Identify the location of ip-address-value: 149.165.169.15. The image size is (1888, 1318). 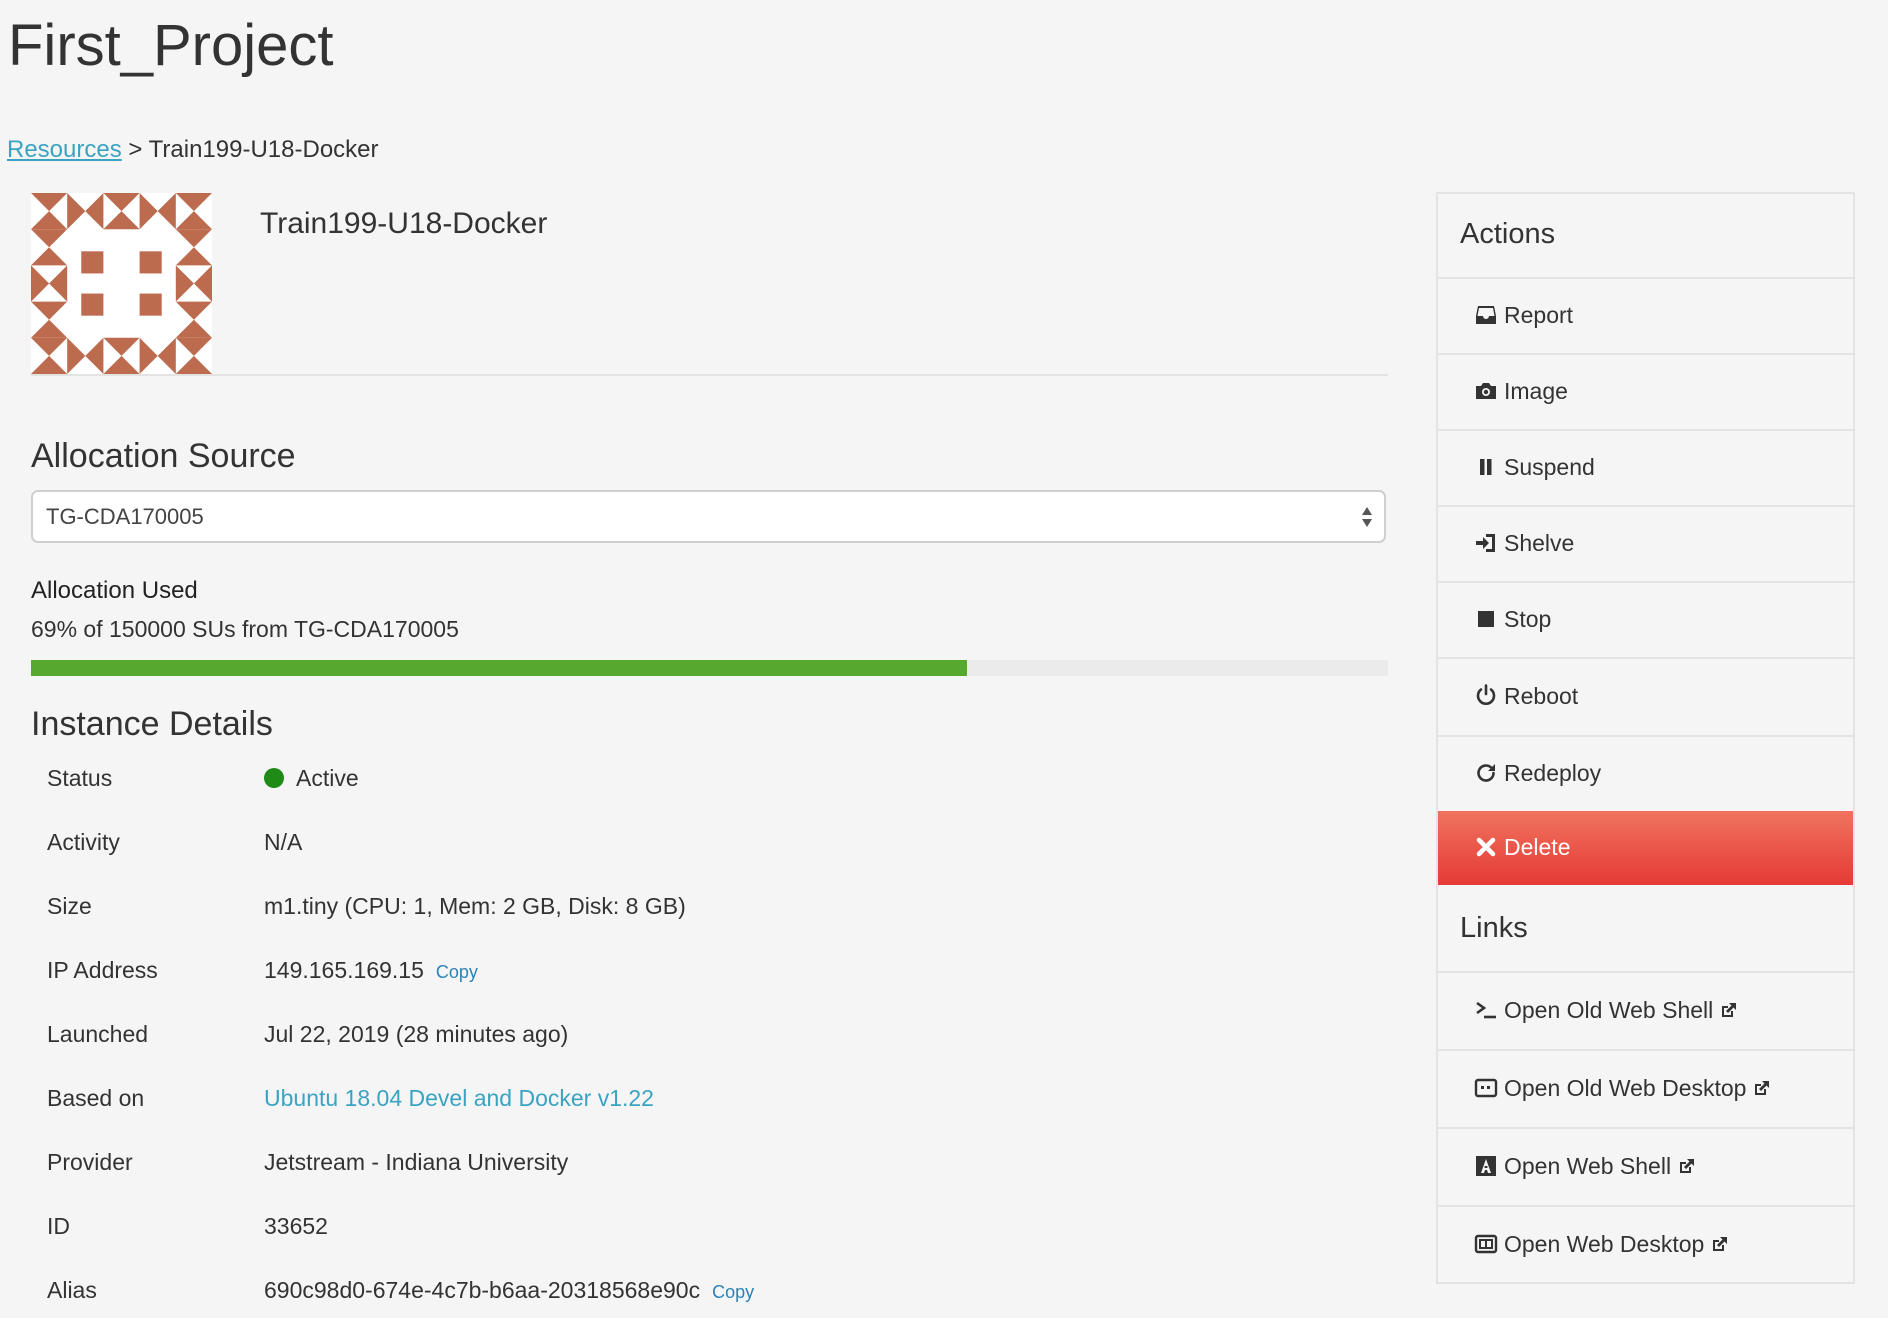
(344, 970).